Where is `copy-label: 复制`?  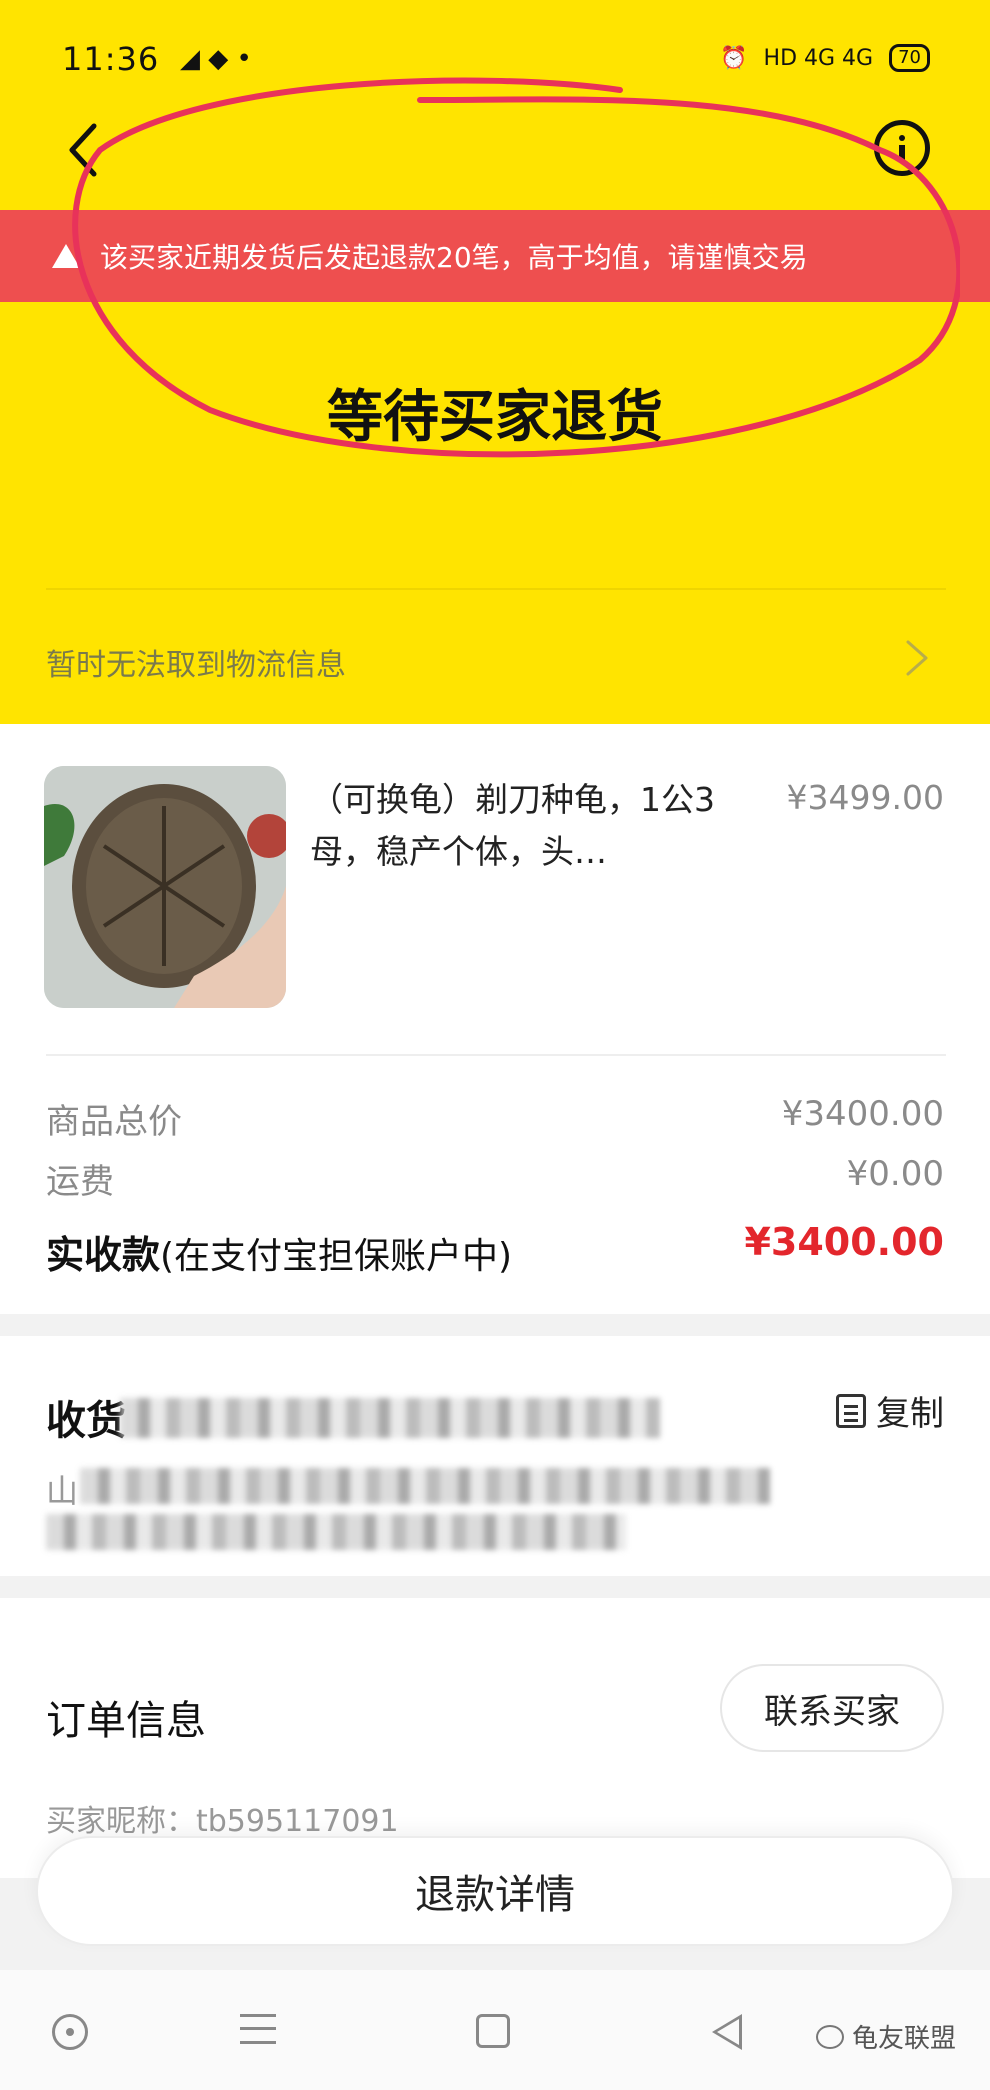
copy-label: 复制 is located at coordinates (910, 1414).